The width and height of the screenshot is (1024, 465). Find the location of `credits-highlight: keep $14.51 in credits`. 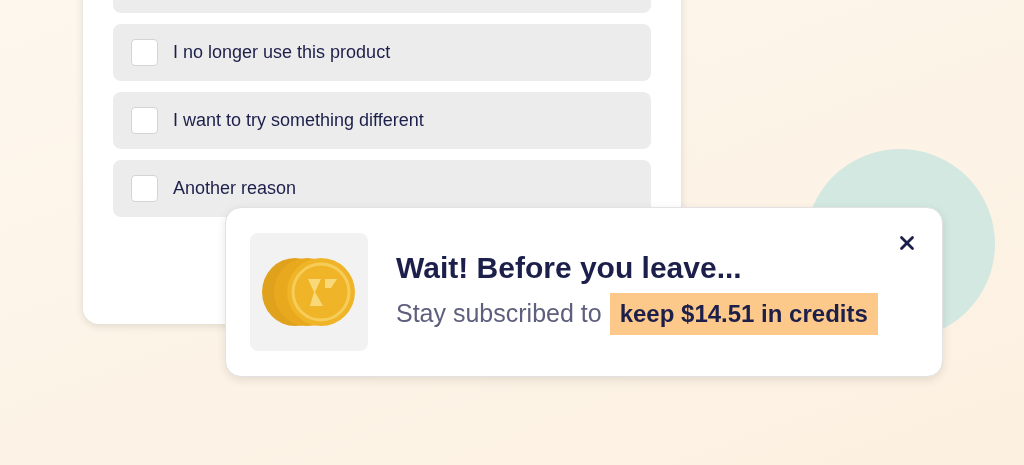

credits-highlight: keep $14.51 in credits is located at coordinates (743, 313).